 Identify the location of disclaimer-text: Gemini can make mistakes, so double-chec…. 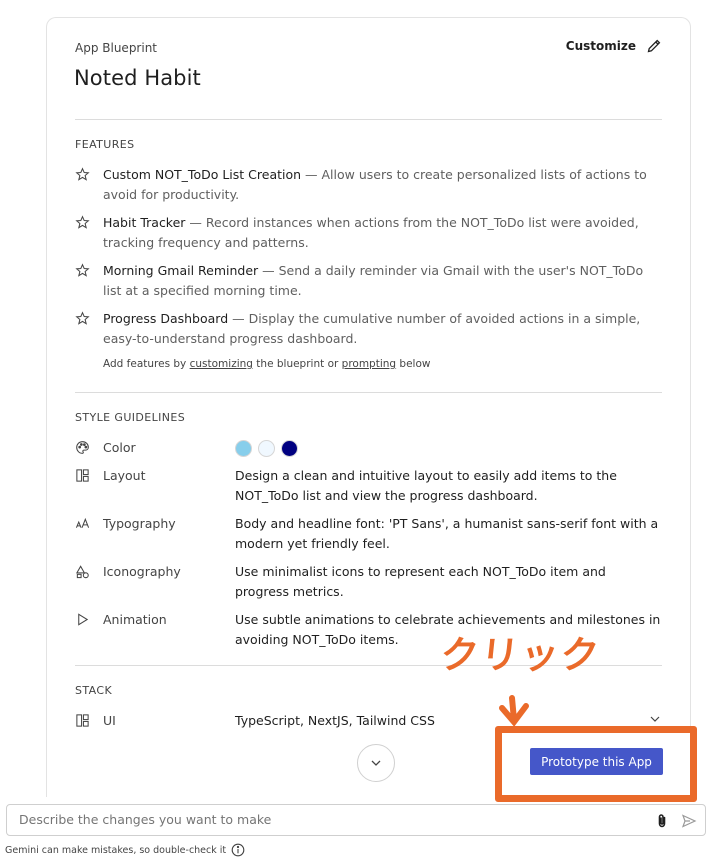
(116, 850).